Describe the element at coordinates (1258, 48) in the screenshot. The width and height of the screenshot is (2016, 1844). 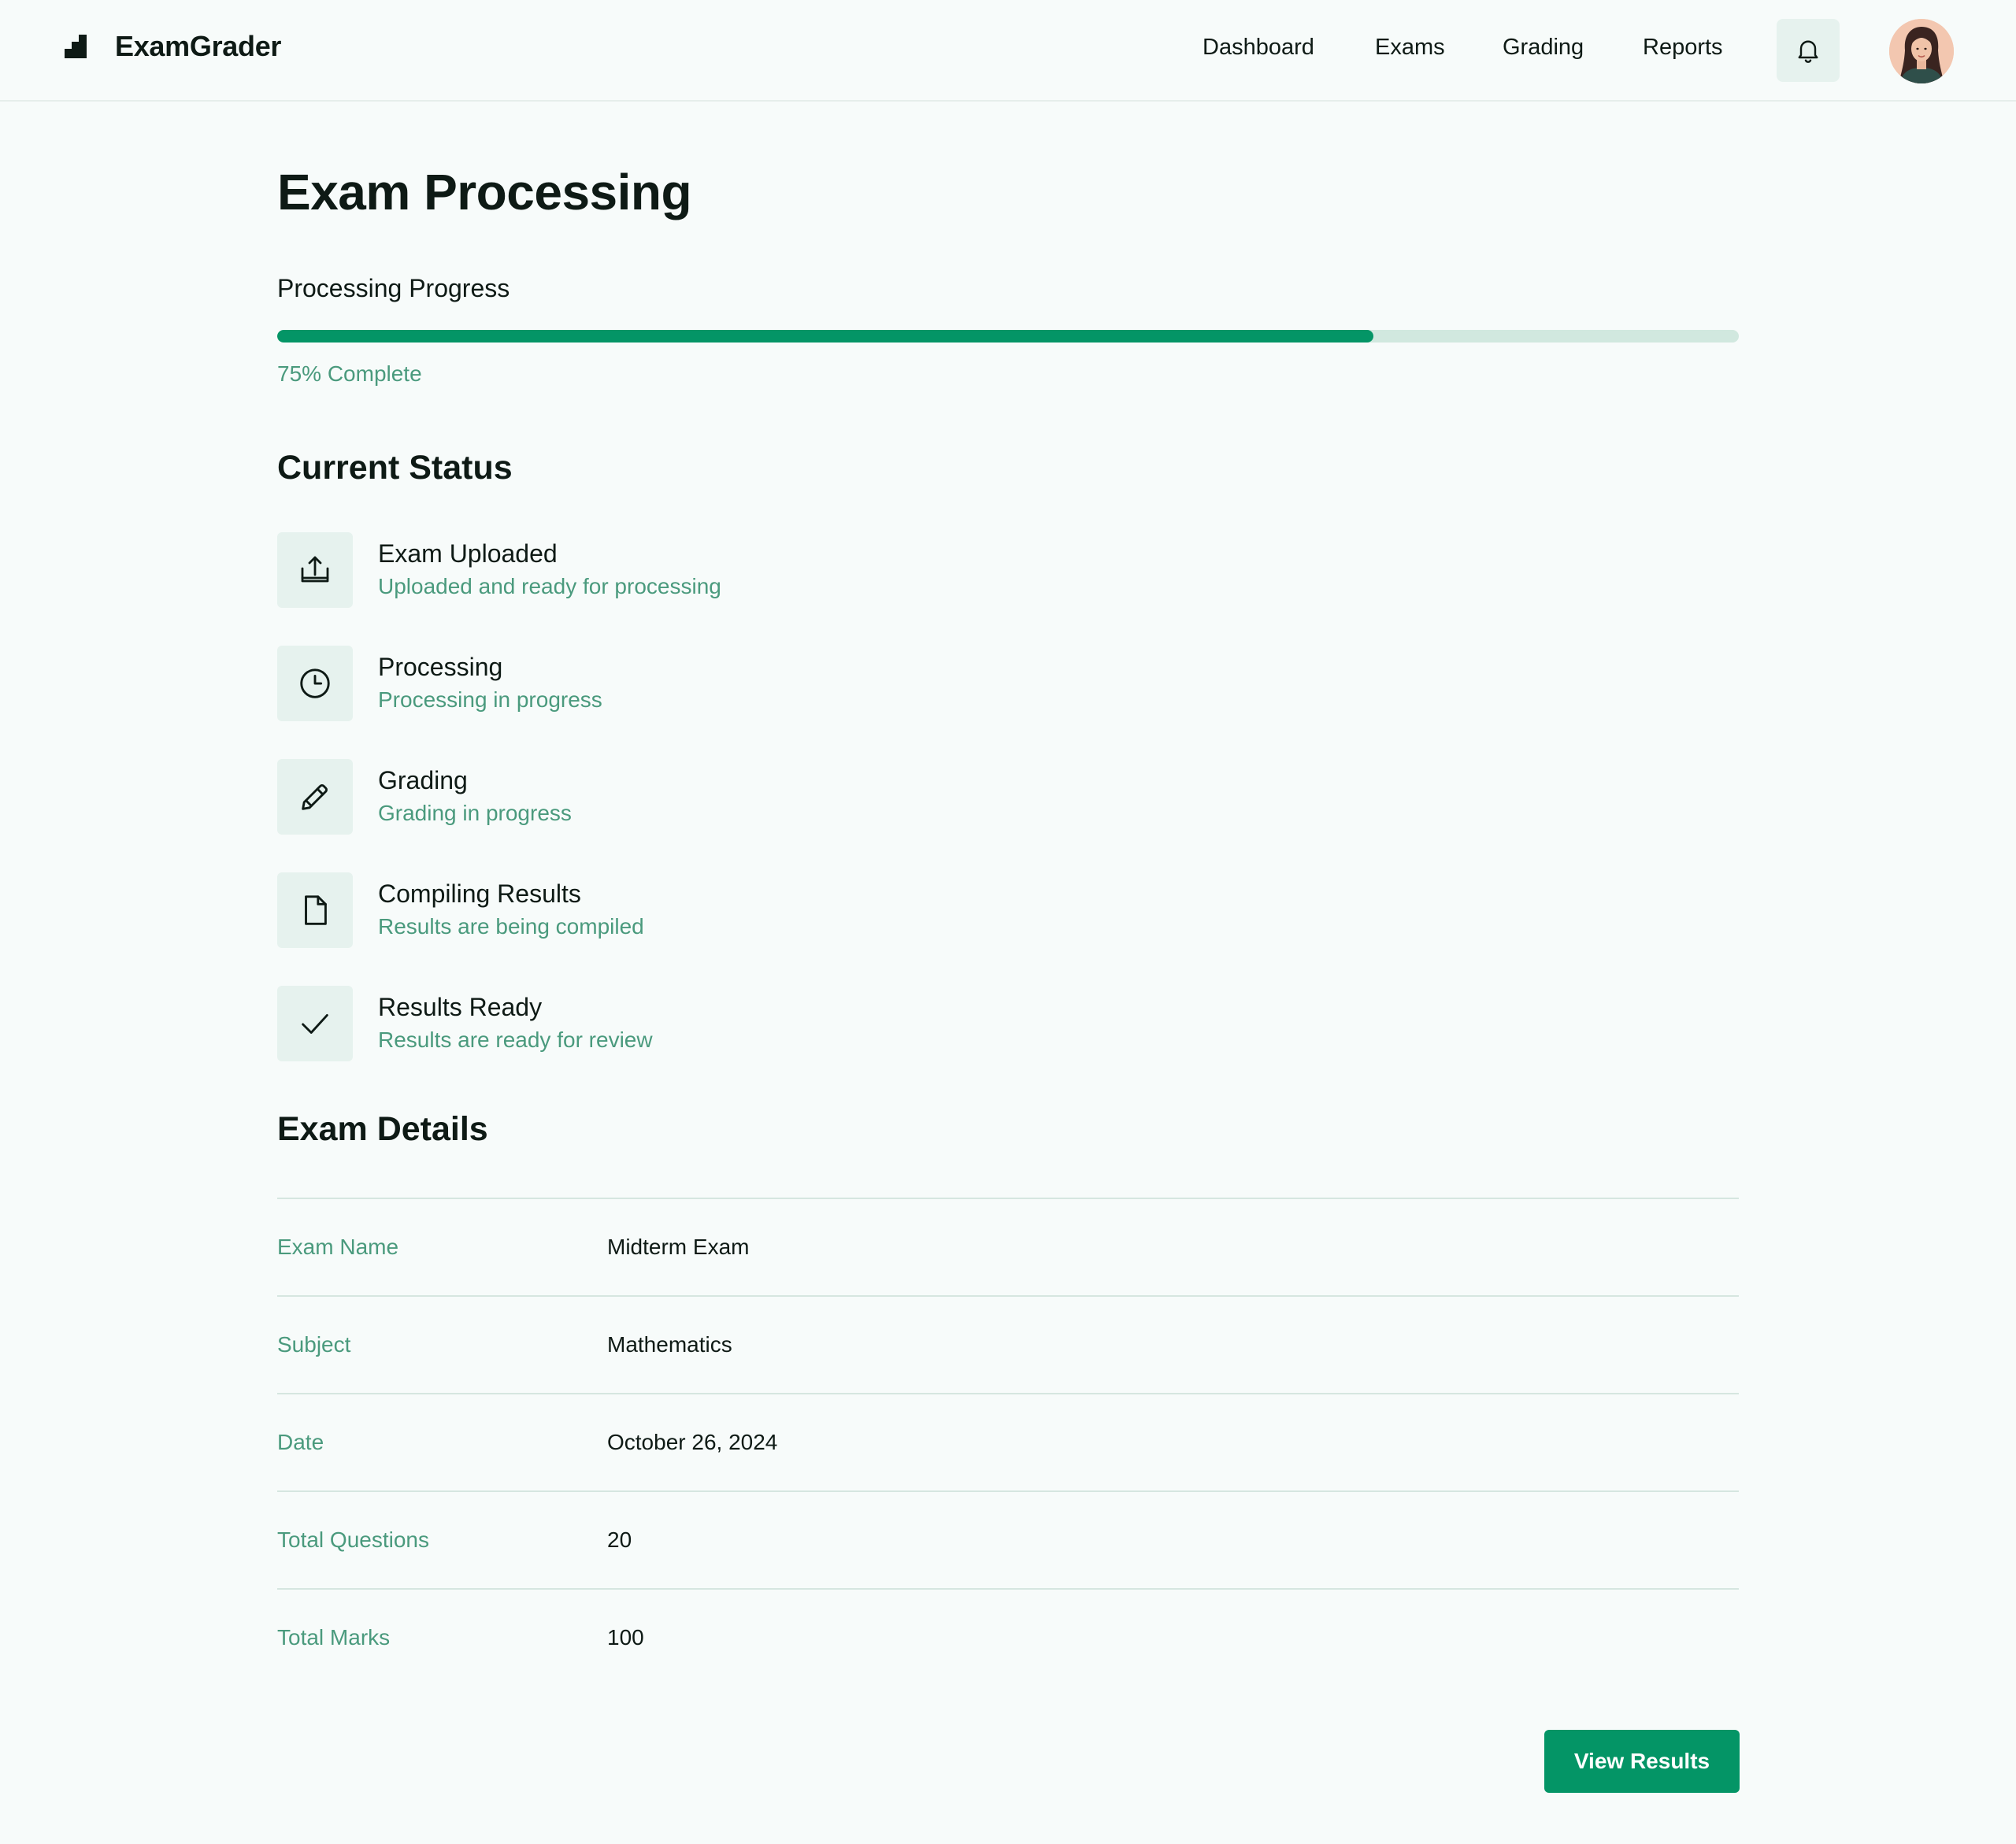
I see `nav-dashboard: Dashboard` at that location.